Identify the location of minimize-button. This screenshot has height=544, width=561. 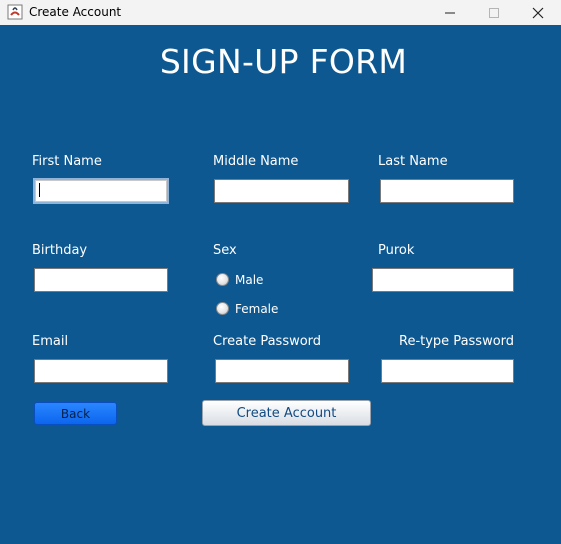
(450, 12).